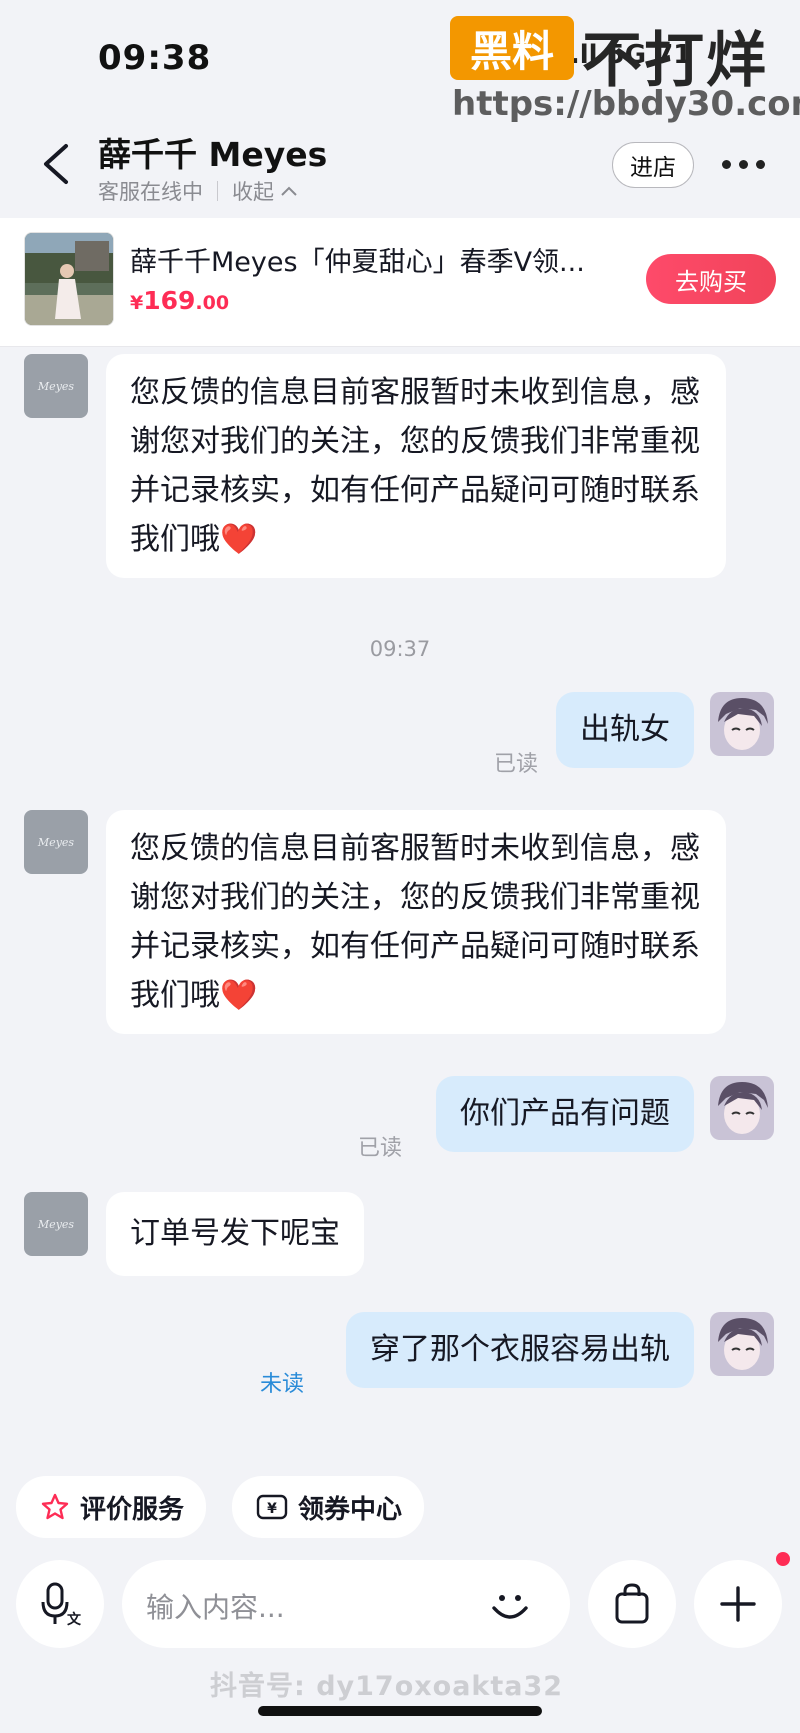 The width and height of the screenshot is (800, 1733). I want to click on product-price: ¥169.00, so click(179, 300).